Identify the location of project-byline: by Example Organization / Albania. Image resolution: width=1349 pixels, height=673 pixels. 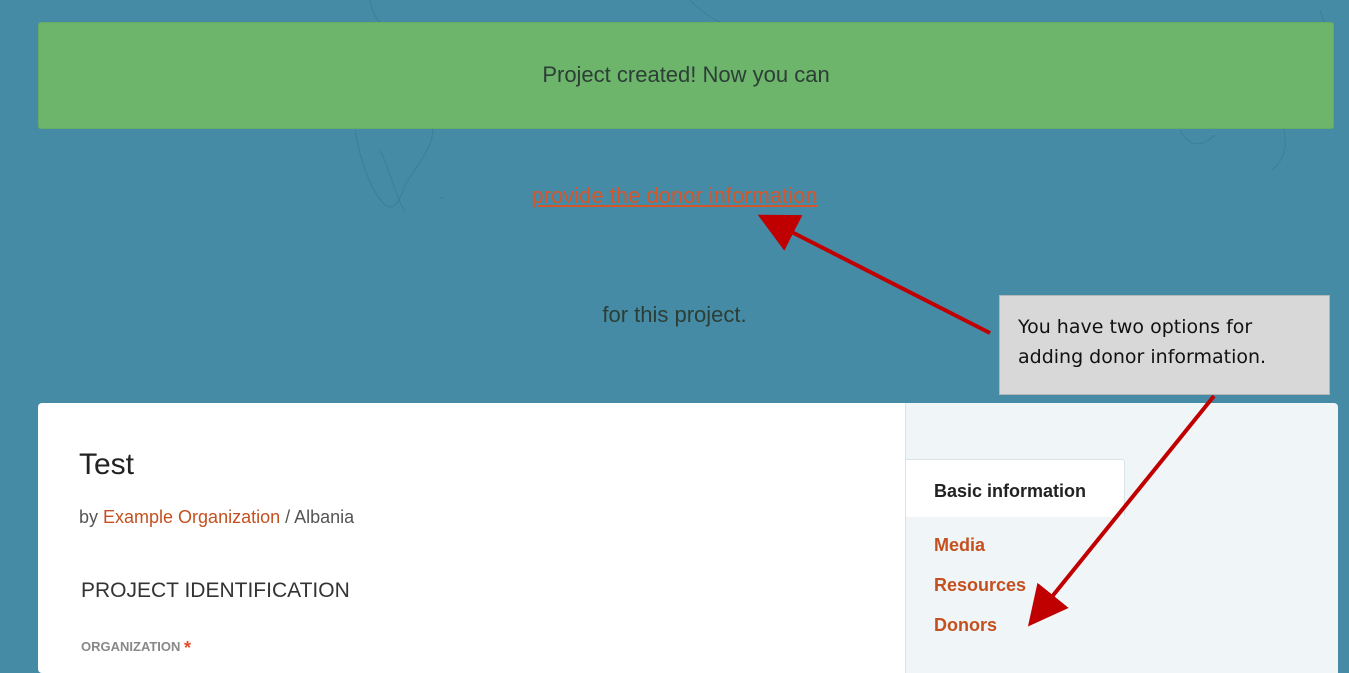
(216, 517).